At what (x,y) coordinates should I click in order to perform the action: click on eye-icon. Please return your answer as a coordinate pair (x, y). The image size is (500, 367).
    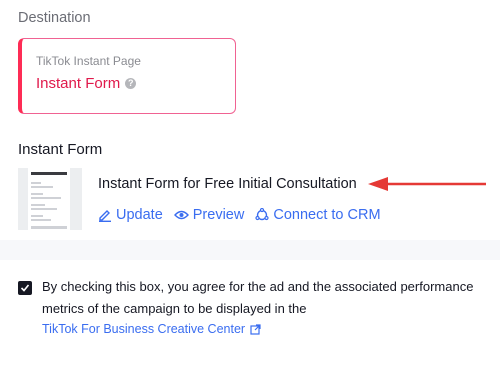
    Looking at the image, I should click on (181, 215).